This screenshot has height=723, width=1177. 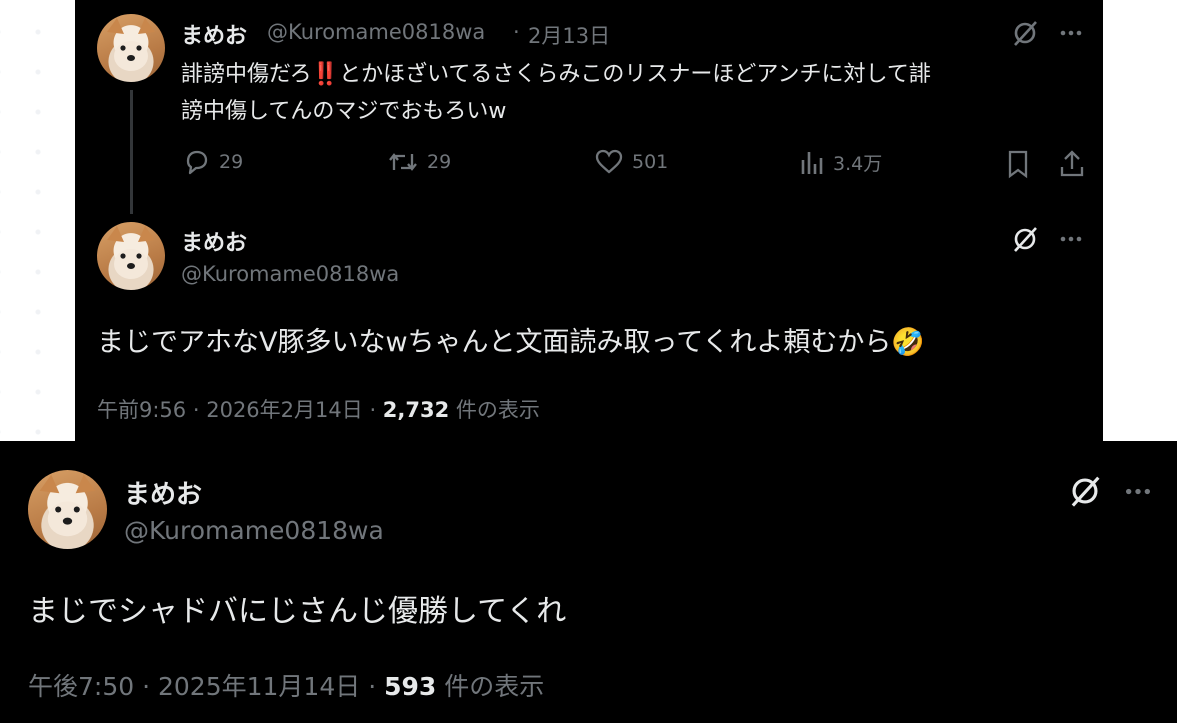 I want to click on views-icon, so click(x=812, y=163).